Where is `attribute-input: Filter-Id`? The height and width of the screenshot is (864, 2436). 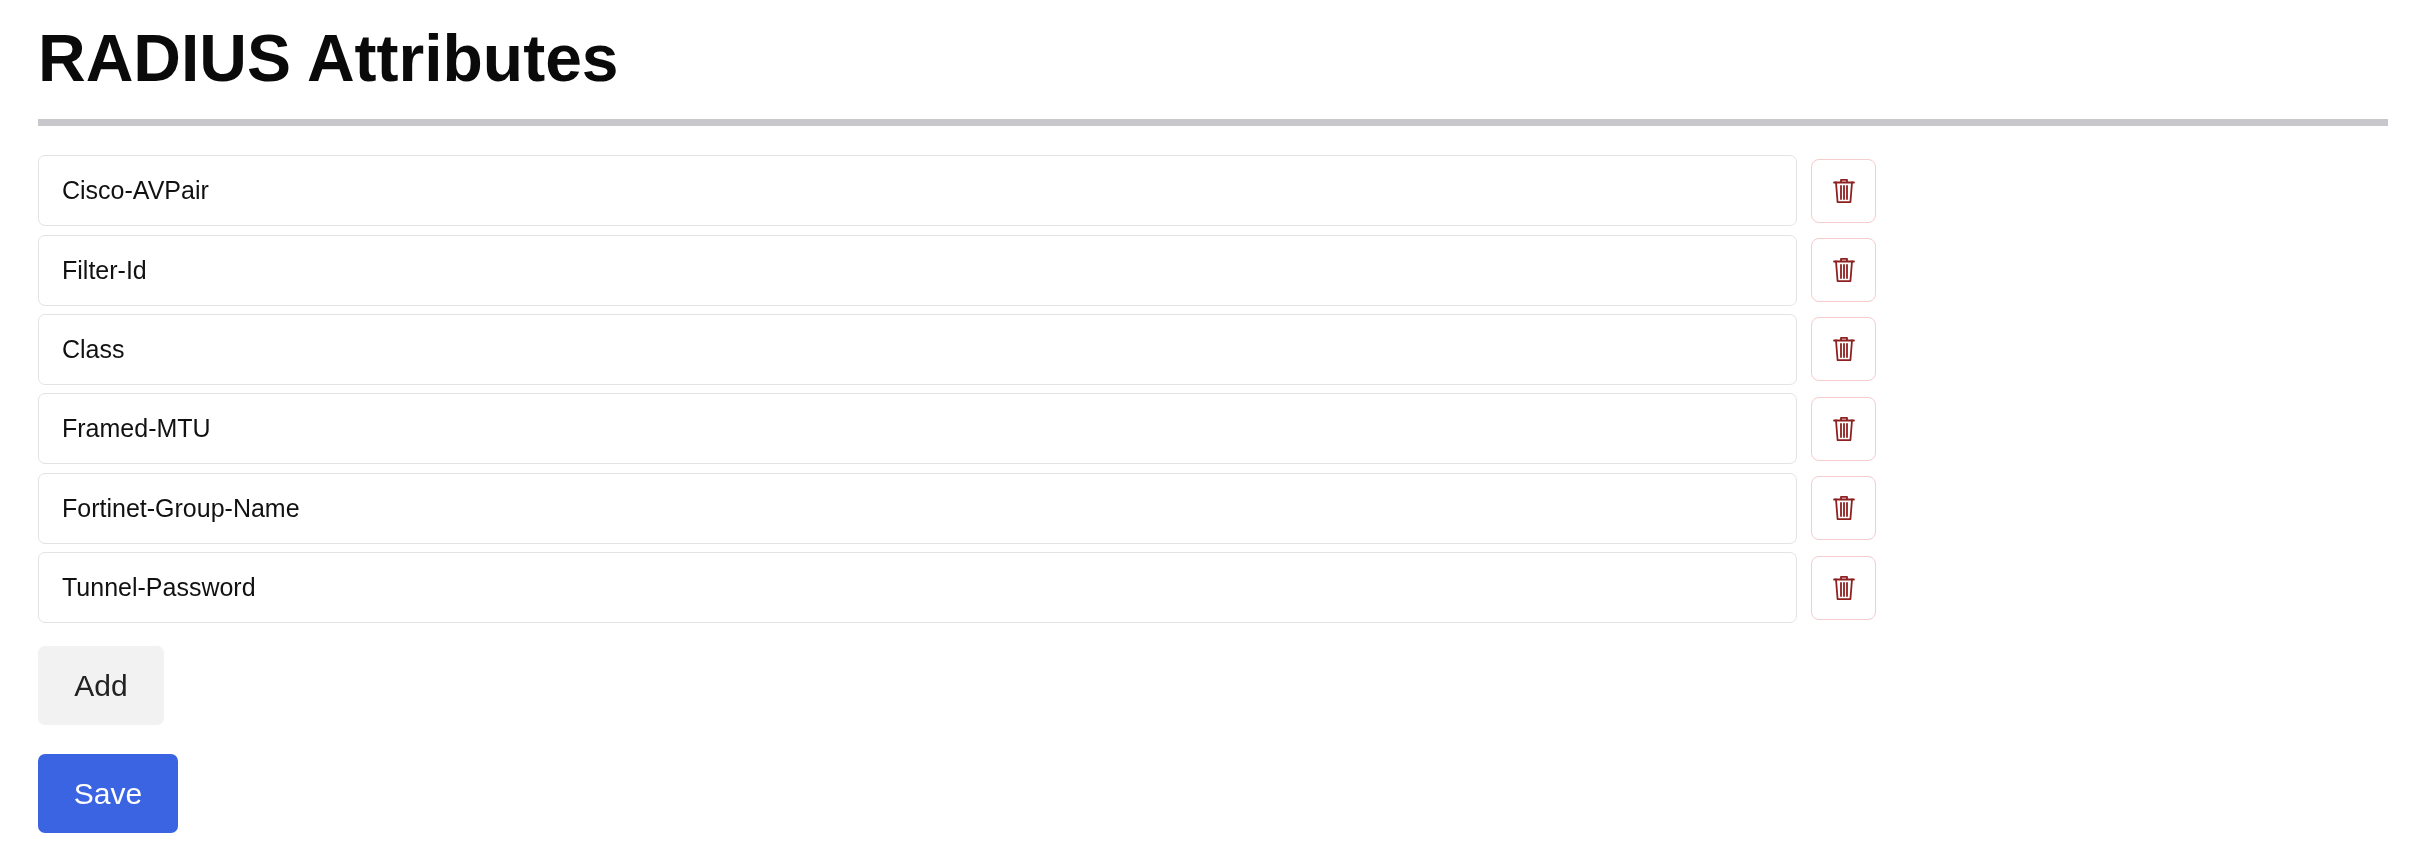
attribute-input: Filter-Id is located at coordinates (917, 270).